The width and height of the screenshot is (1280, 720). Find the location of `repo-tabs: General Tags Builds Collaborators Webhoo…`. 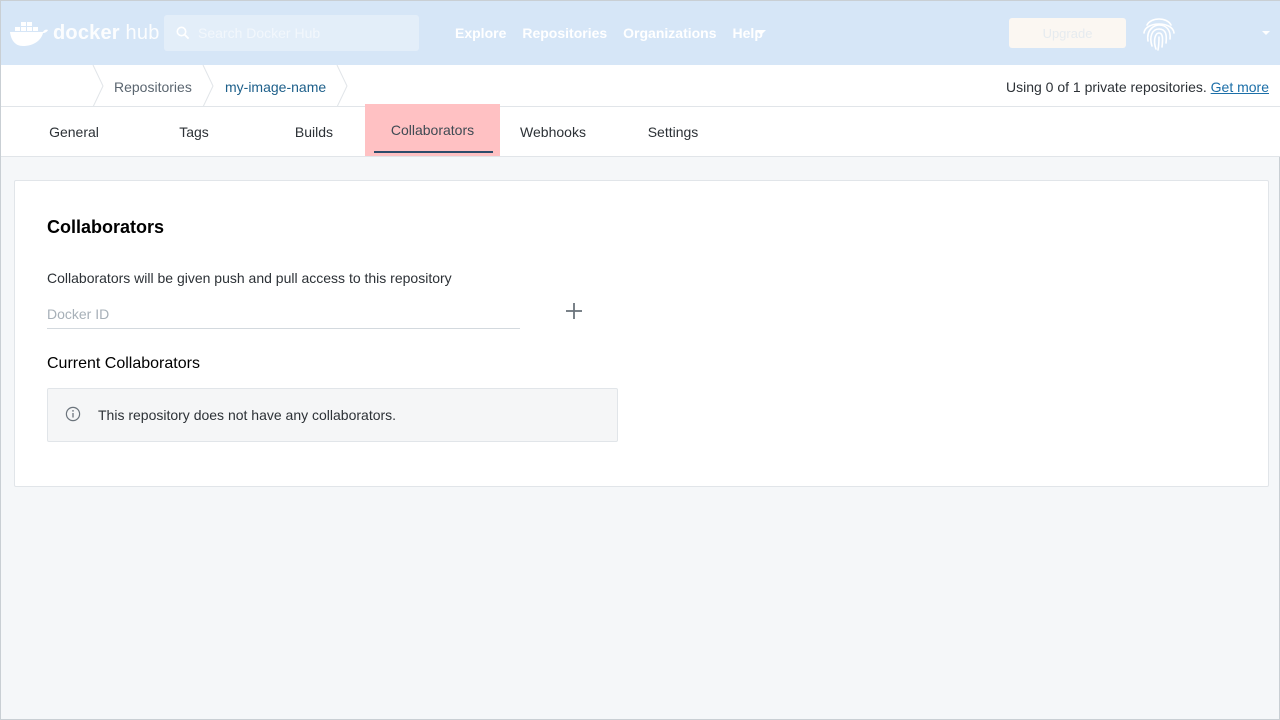

repo-tabs: General Tags Builds Collaborators Webhoo… is located at coordinates (640, 130).